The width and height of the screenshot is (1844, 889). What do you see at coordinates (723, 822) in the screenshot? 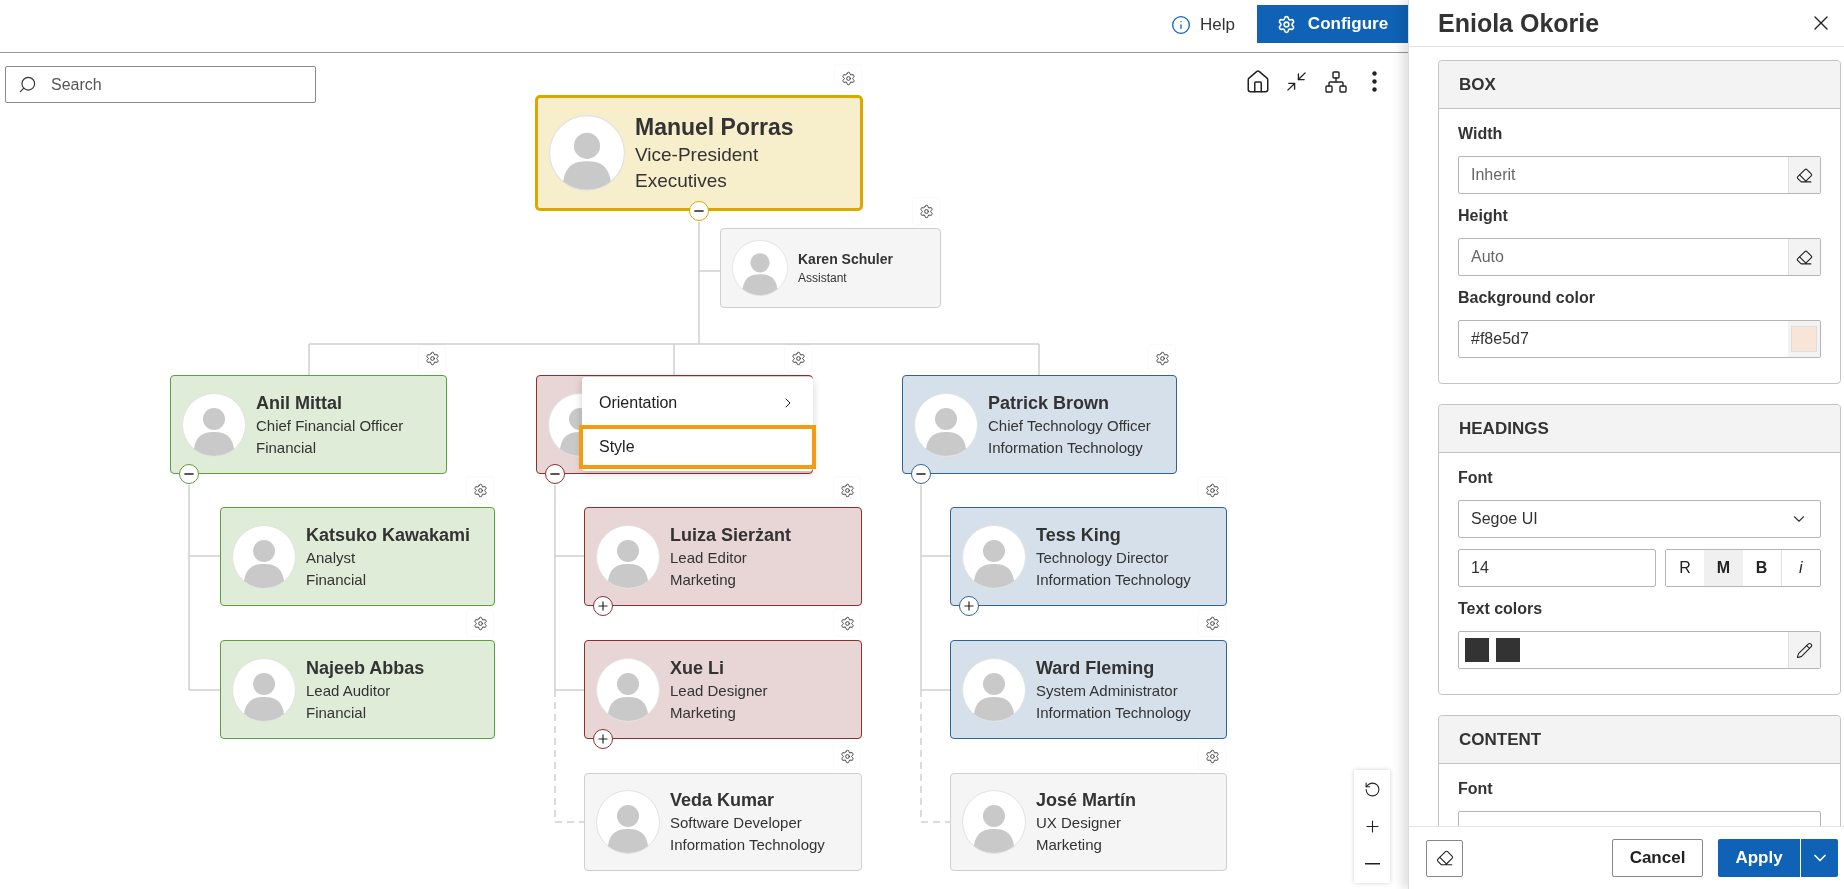
I see `org-node-card: Veda Kumar Software Developer Information Technology` at bounding box center [723, 822].